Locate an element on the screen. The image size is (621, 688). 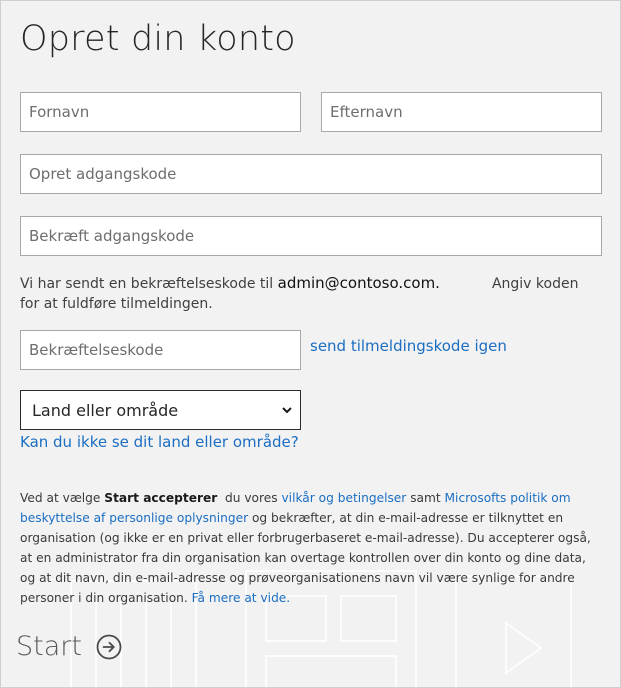
learn-more-link: Få mere at vide. is located at coordinates (241, 598).